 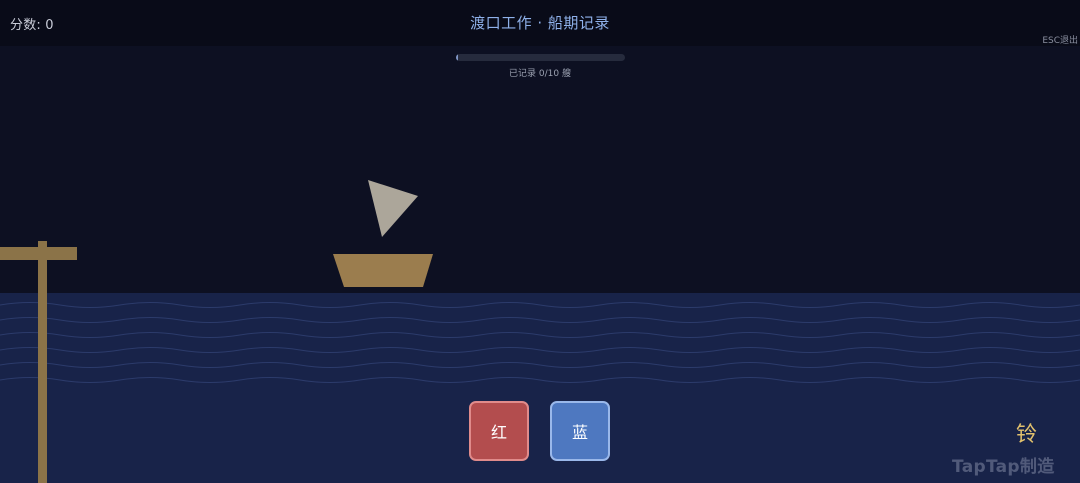 I want to click on progress-fill, so click(x=457, y=57).